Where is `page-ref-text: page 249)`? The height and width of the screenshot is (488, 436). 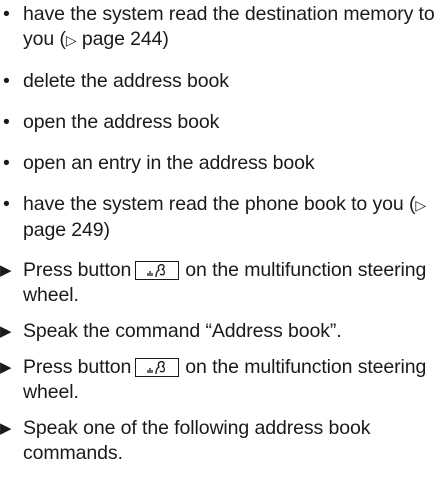 page-ref-text: page 249) is located at coordinates (66, 230).